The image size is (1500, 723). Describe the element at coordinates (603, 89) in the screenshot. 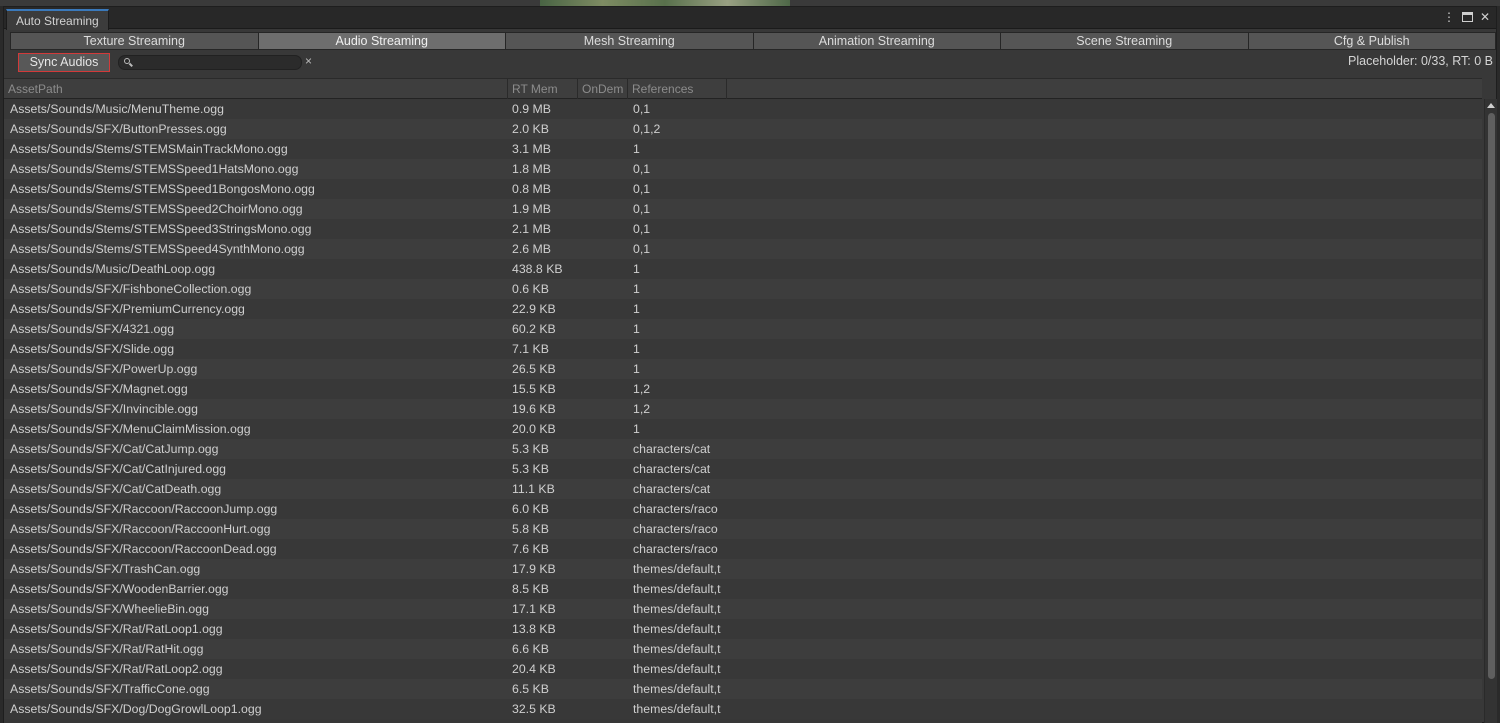

I see `column-header-ondemand: OnDem` at that location.